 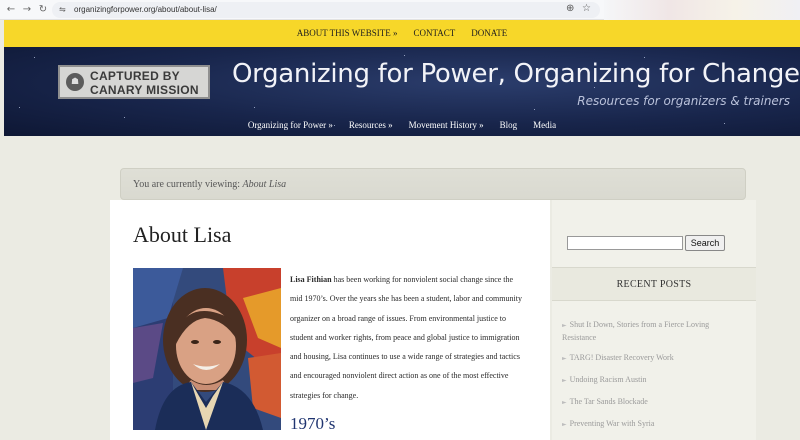 I want to click on canary-mission-badge: ☗ CAPTURED BY CANARY MISSION, so click(x=134, y=82).